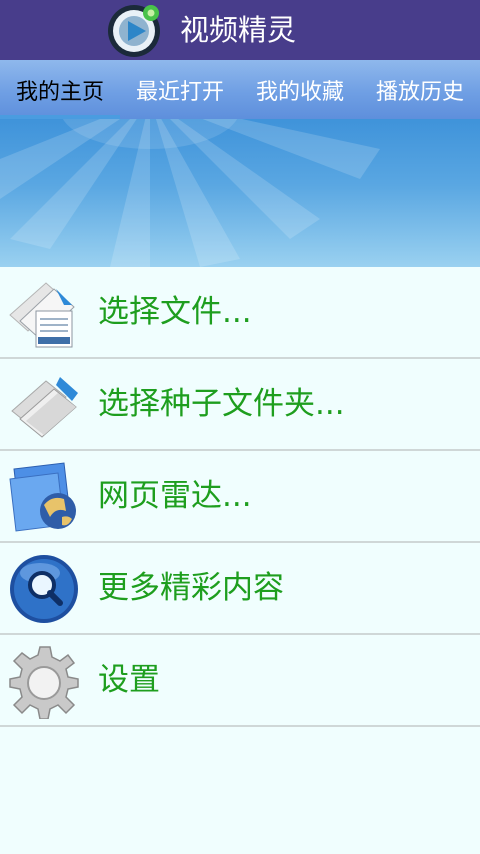 The image size is (480, 854). What do you see at coordinates (420, 89) in the screenshot?
I see `tab-history: 播放历史` at bounding box center [420, 89].